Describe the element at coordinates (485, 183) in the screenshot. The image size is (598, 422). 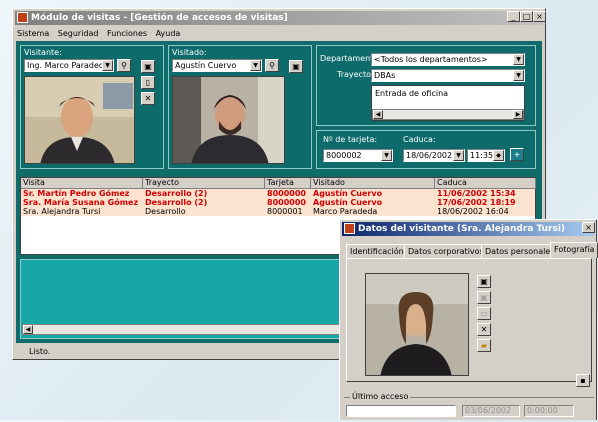
I see `col-caduca: Caduca` at that location.